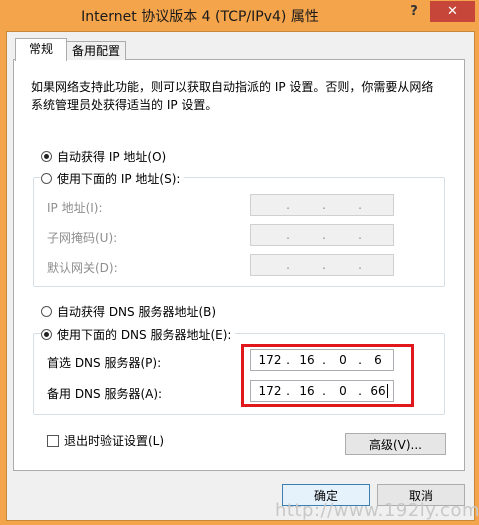  Describe the element at coordinates (41, 49) in the screenshot. I see `tab-general: 常规` at that location.